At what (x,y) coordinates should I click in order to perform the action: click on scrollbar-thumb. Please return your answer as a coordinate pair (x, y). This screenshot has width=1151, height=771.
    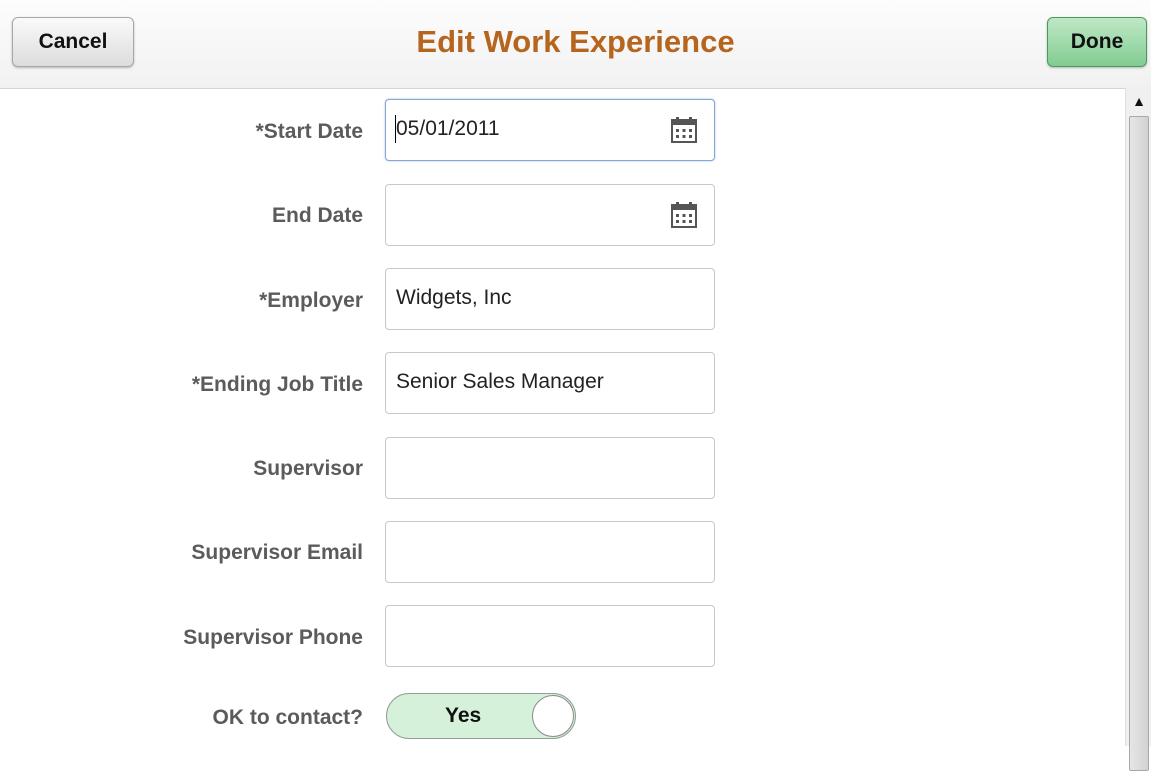
    Looking at the image, I should click on (1139, 443).